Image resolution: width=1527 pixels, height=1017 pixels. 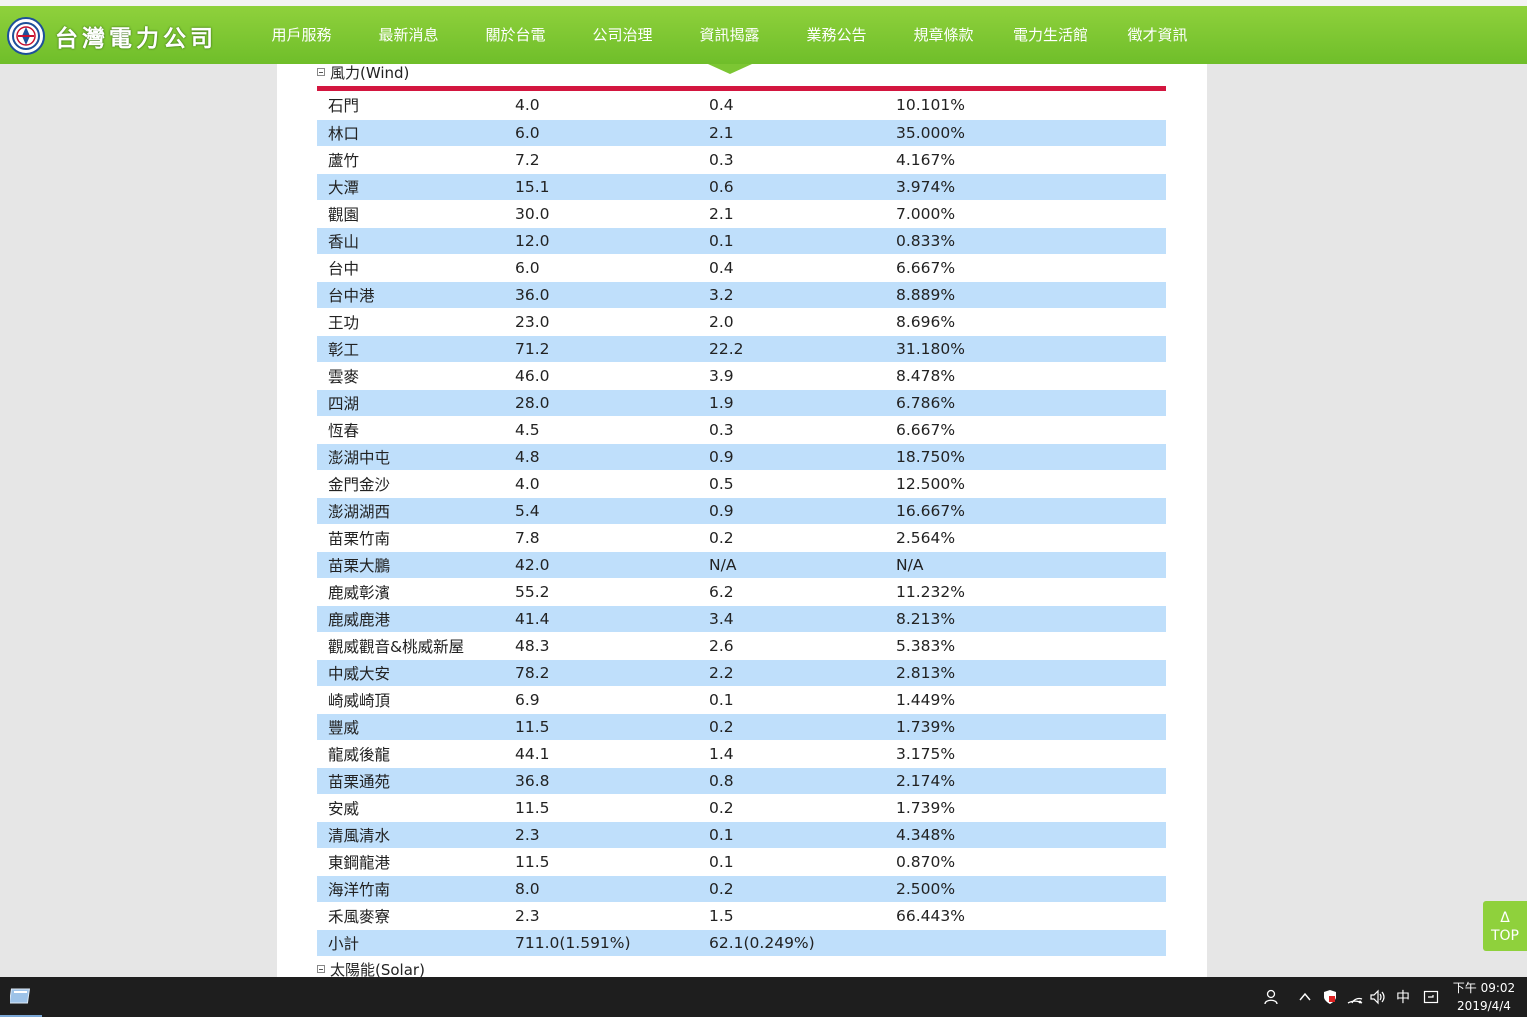 I want to click on nav-item-1: 最新消息, so click(x=408, y=35).